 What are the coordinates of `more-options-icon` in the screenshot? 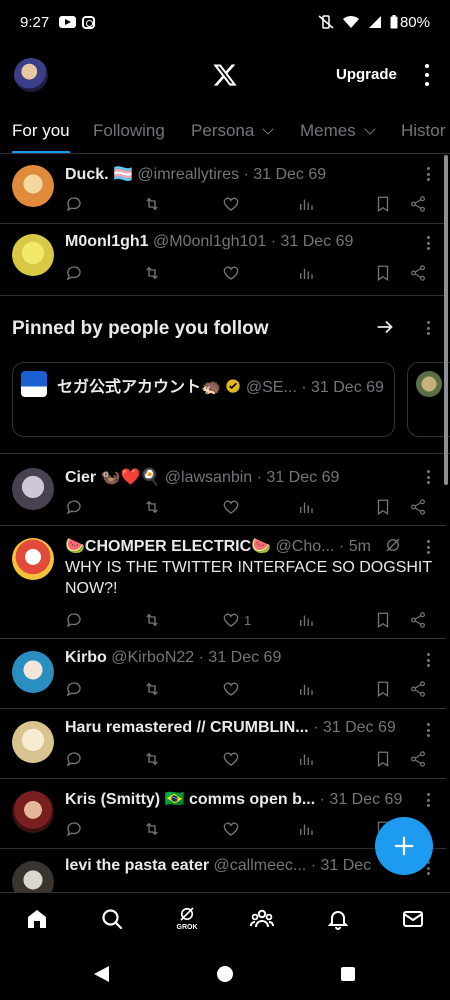 It's located at (427, 75).